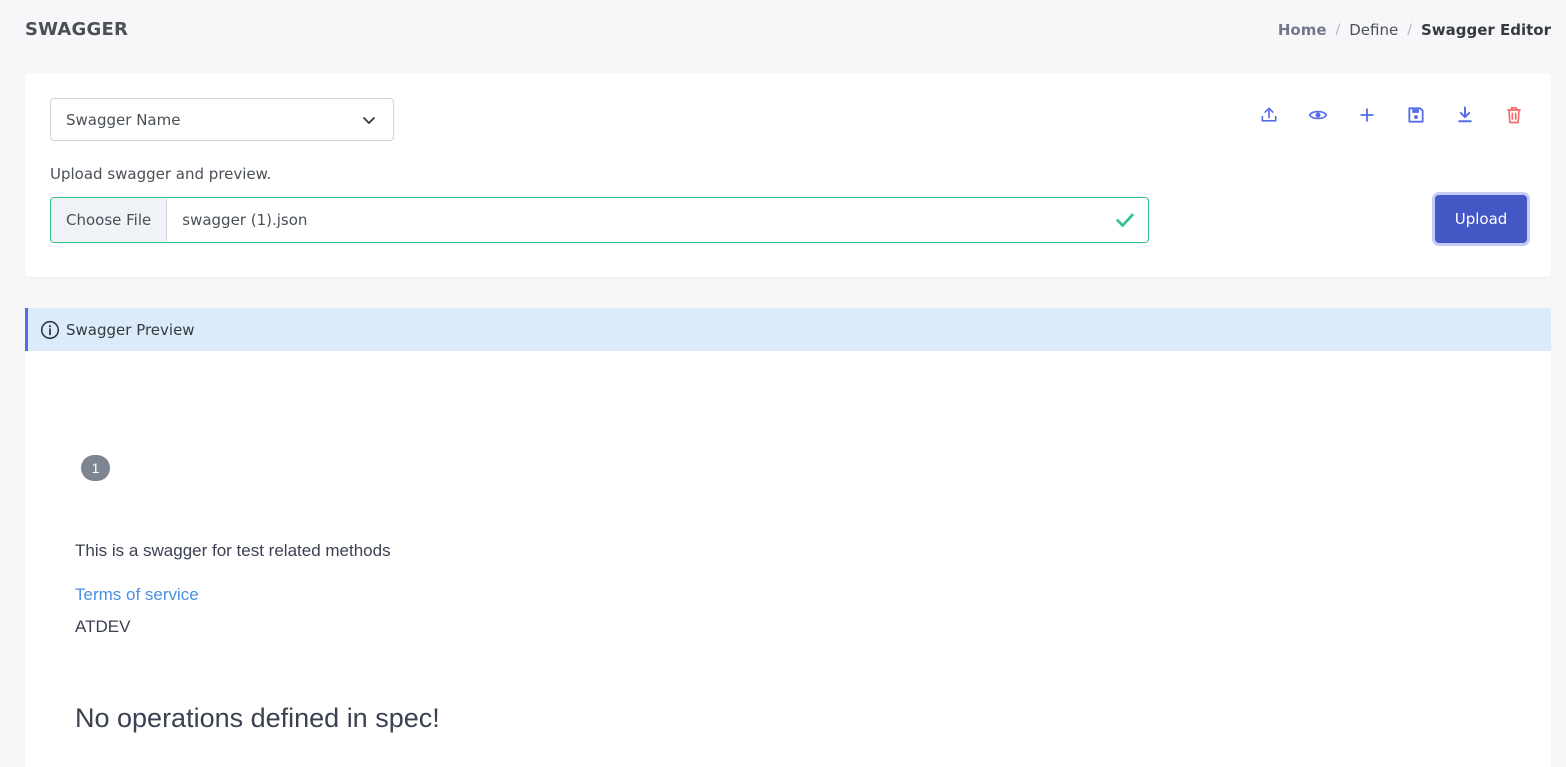 The width and height of the screenshot is (1566, 767). I want to click on choose-file-button: Choose File, so click(109, 220).